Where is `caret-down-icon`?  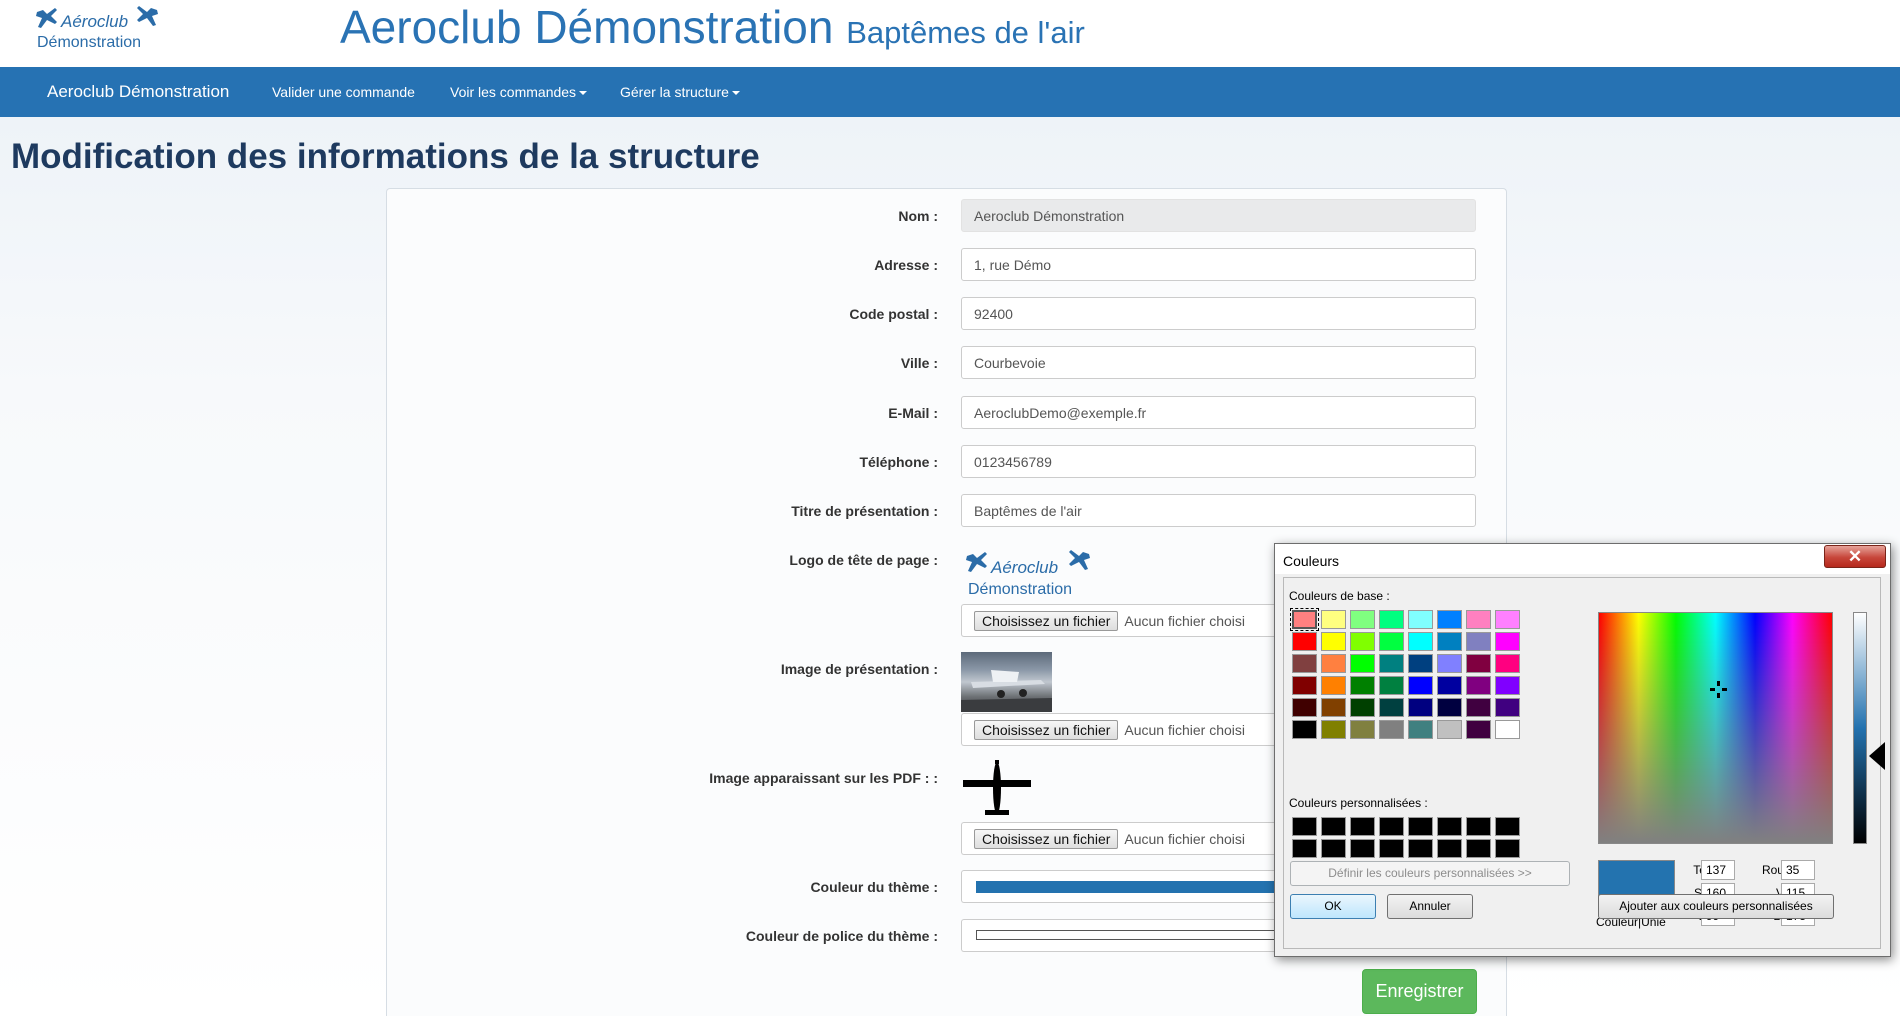 caret-down-icon is located at coordinates (583, 93).